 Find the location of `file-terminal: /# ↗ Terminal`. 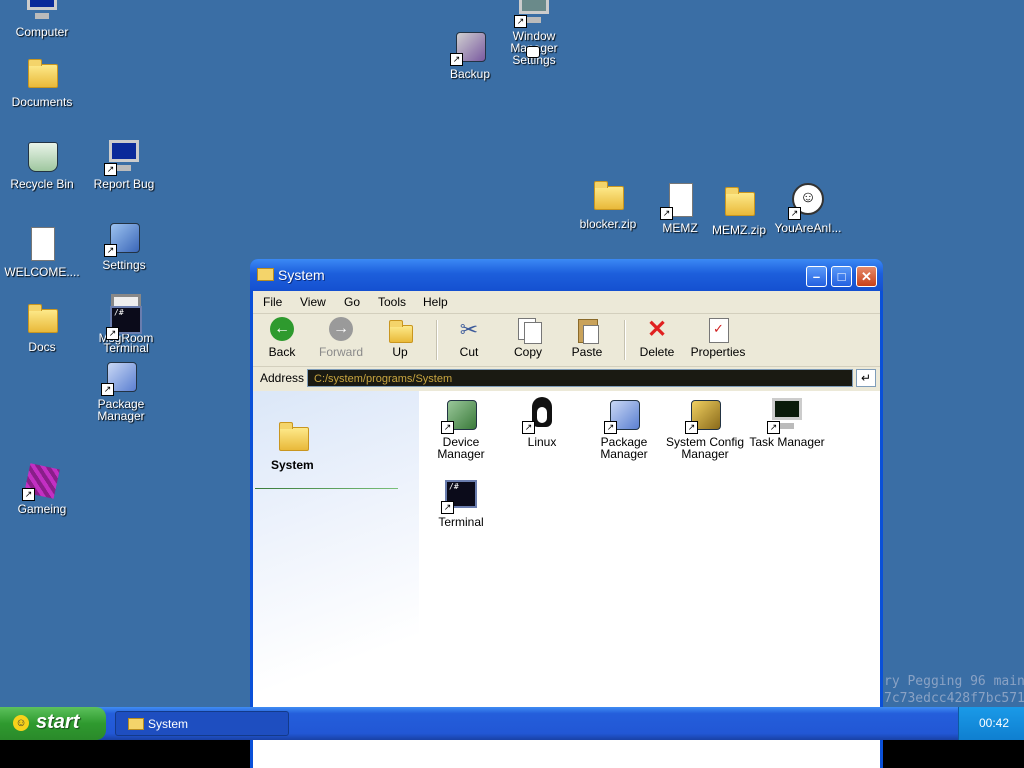

file-terminal: /# ↗ Terminal is located at coordinates (461, 502).